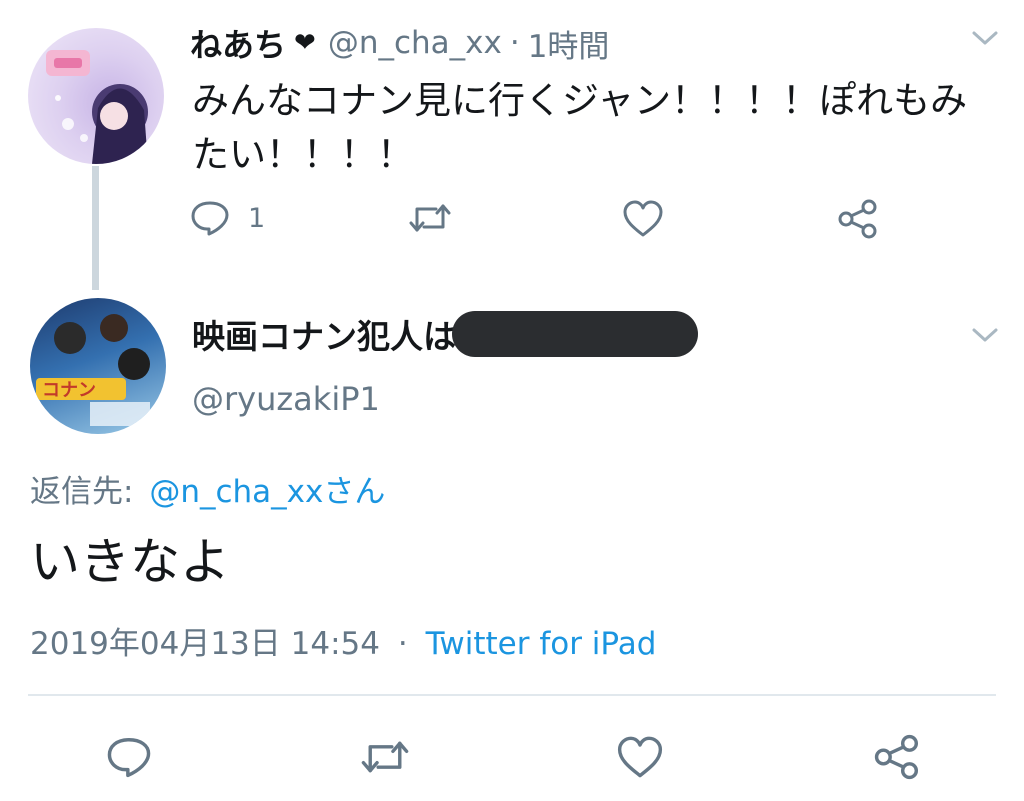  I want to click on parent-tweet-header: ねあち ❤ @n_cha_xx · 1時間, so click(399, 43).